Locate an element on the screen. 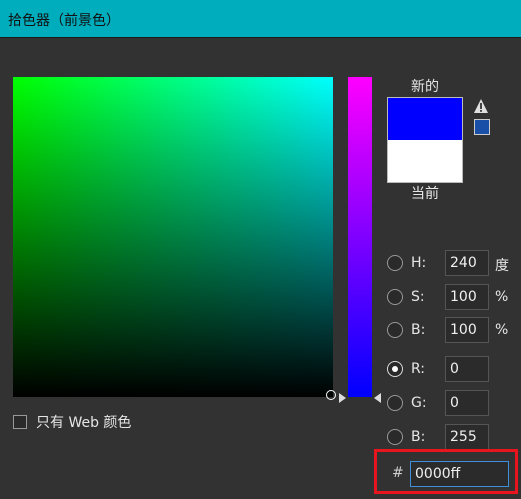 Image resolution: width=521 pixels, height=499 pixels. websafe-only-checkbox is located at coordinates (20, 422).